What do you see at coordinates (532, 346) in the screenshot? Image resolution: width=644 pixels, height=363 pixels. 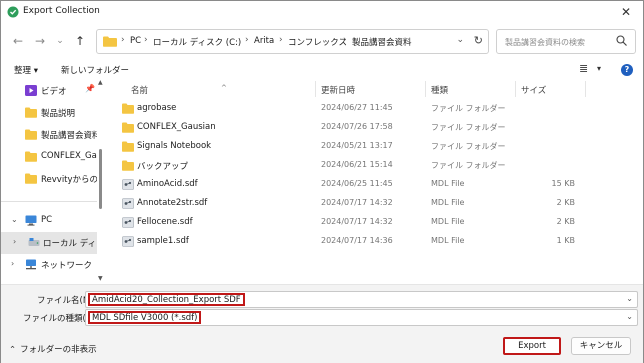 I see `export-button: Export` at bounding box center [532, 346].